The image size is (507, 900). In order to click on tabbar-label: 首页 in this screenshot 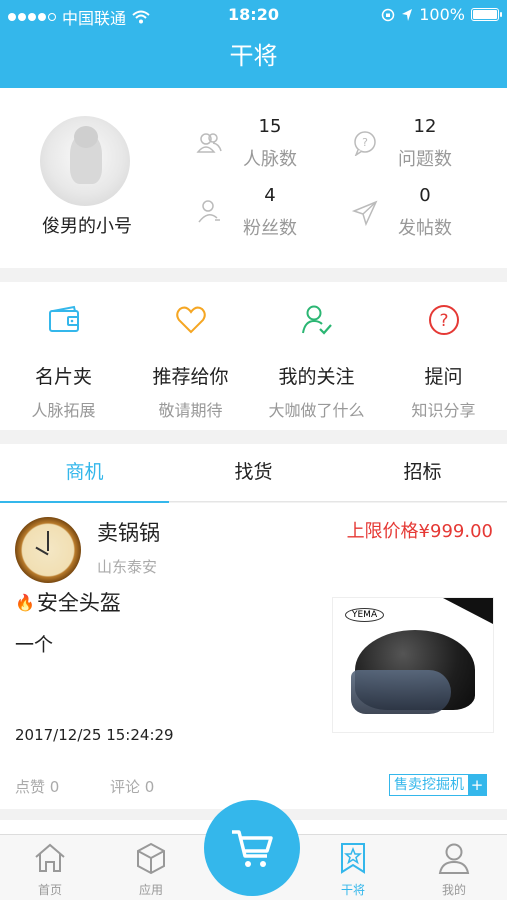, I will do `click(49, 890)`.